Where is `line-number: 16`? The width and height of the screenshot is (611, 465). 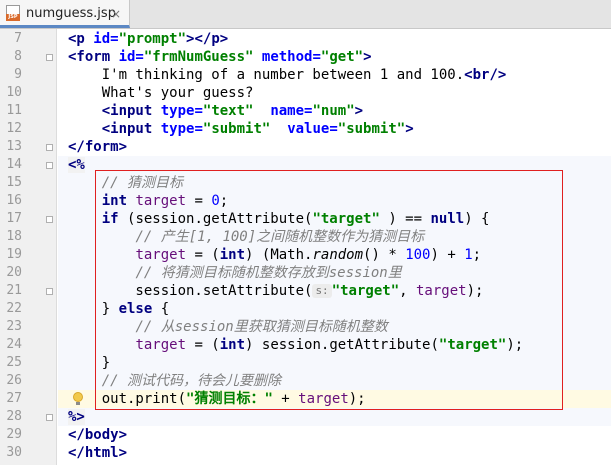 line-number: 16 is located at coordinates (14, 200).